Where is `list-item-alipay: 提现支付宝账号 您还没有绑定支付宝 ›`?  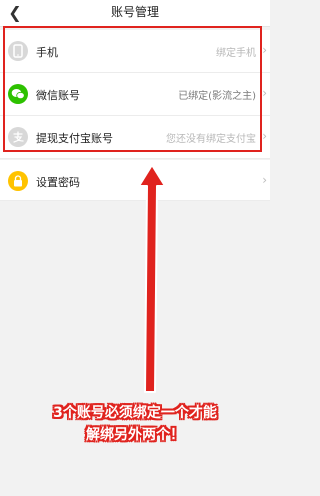
list-item-alipay: 提现支付宝账号 您还没有绑定支付宝 › is located at coordinates (135, 137).